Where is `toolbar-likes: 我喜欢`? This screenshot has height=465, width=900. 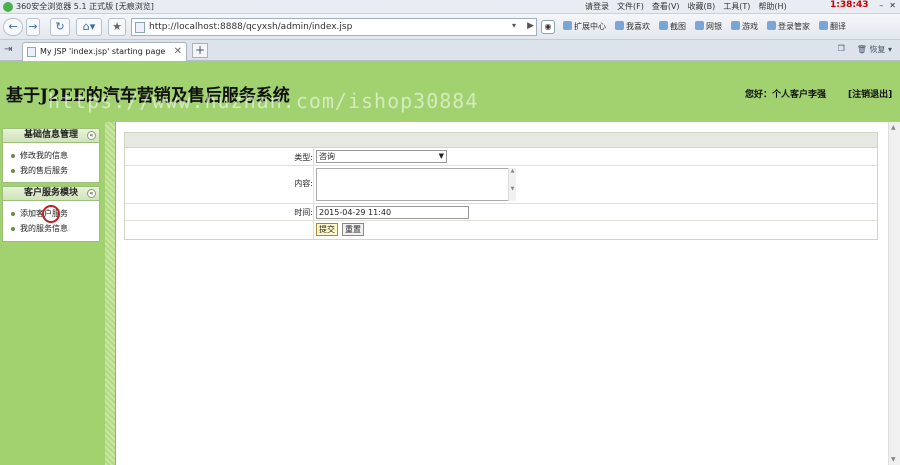 toolbar-likes: 我喜欢 is located at coordinates (632, 26).